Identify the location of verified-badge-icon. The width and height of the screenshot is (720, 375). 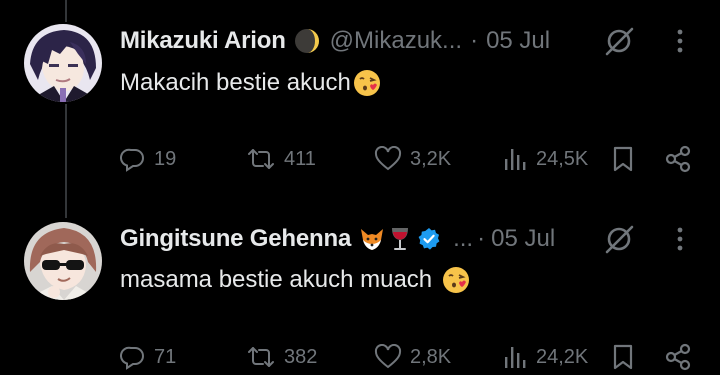
(429, 239).